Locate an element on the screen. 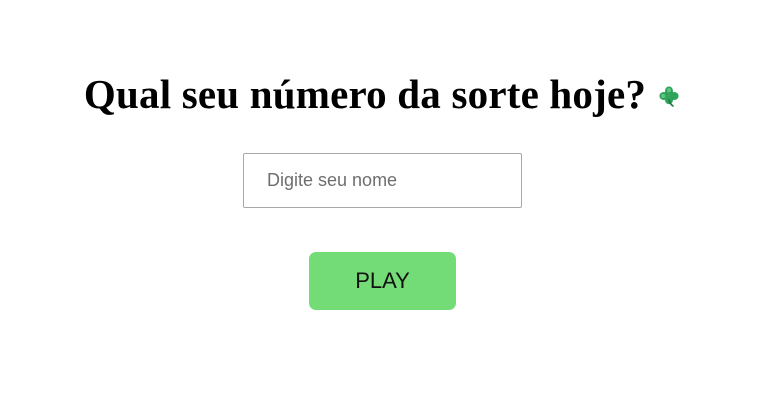  title-row: Qual seu número da sorte hoje? is located at coordinates (382, 94).